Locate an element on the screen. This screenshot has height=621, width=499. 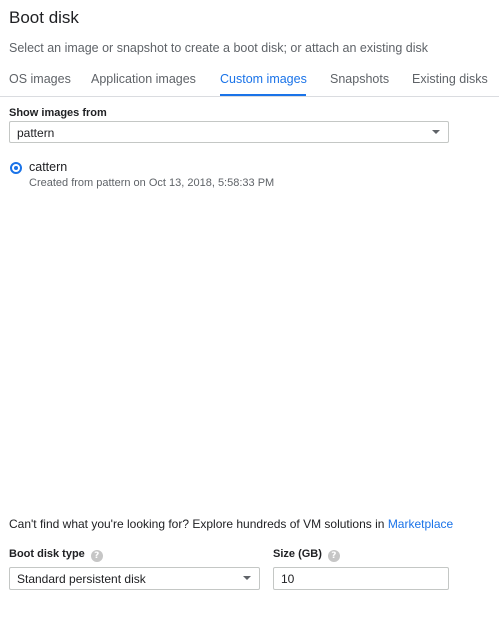
boot-disk-type-select: Standard persistent disk is located at coordinates (134, 578).